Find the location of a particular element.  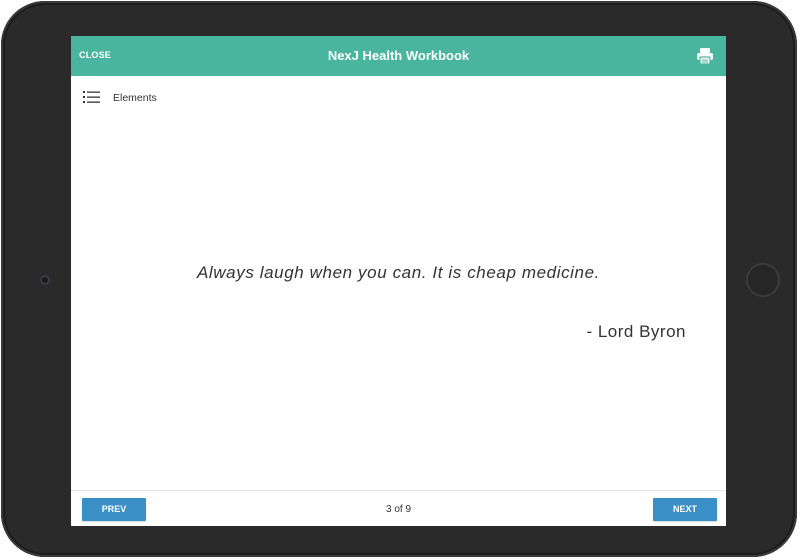

next-button: NEXT is located at coordinates (685, 509).